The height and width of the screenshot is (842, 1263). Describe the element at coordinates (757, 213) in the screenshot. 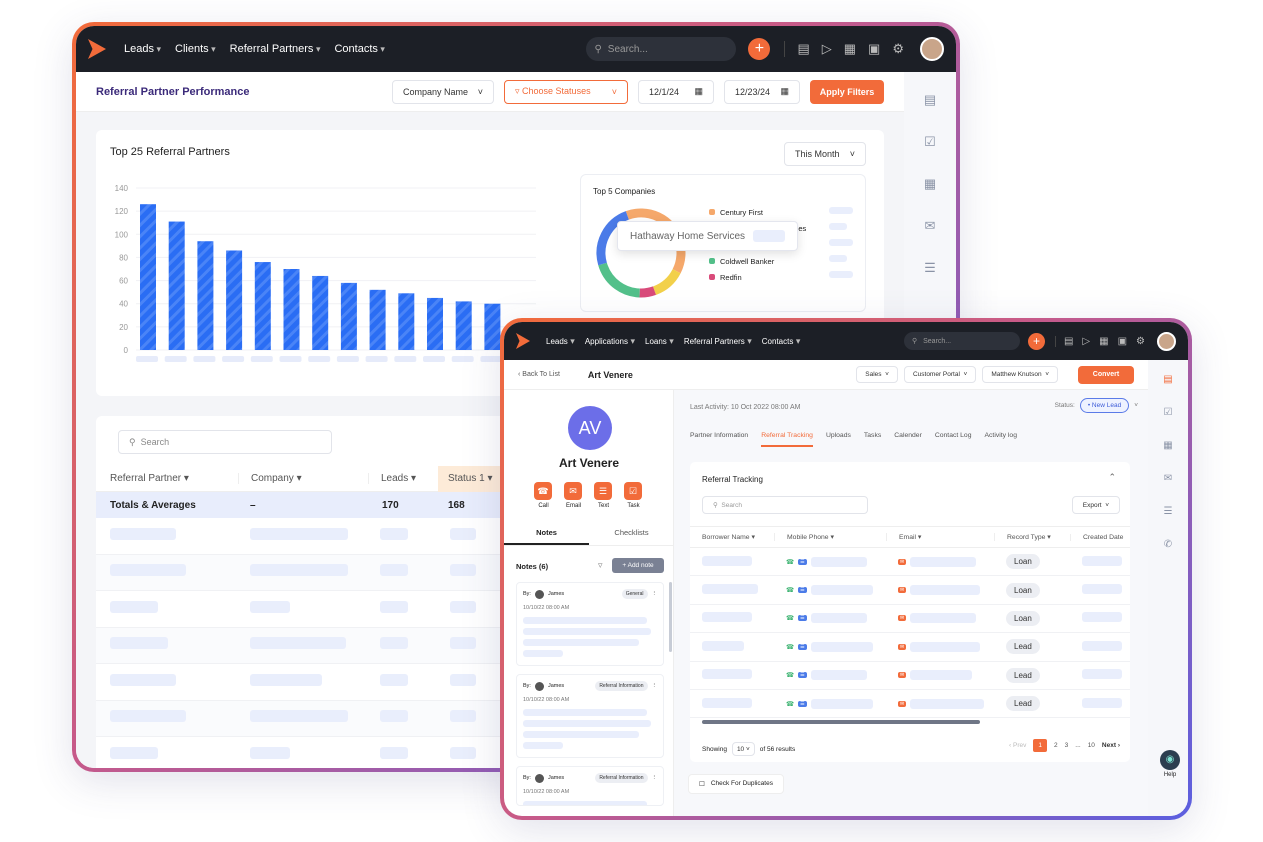

I see `legend-item: Century First` at that location.